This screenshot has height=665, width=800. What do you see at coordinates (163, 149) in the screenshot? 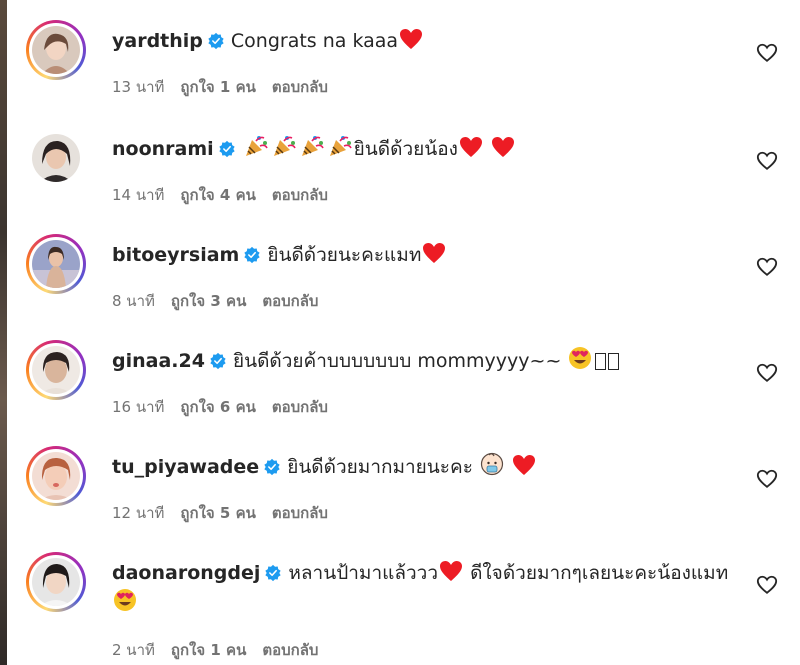
I see `username: noonrami` at bounding box center [163, 149].